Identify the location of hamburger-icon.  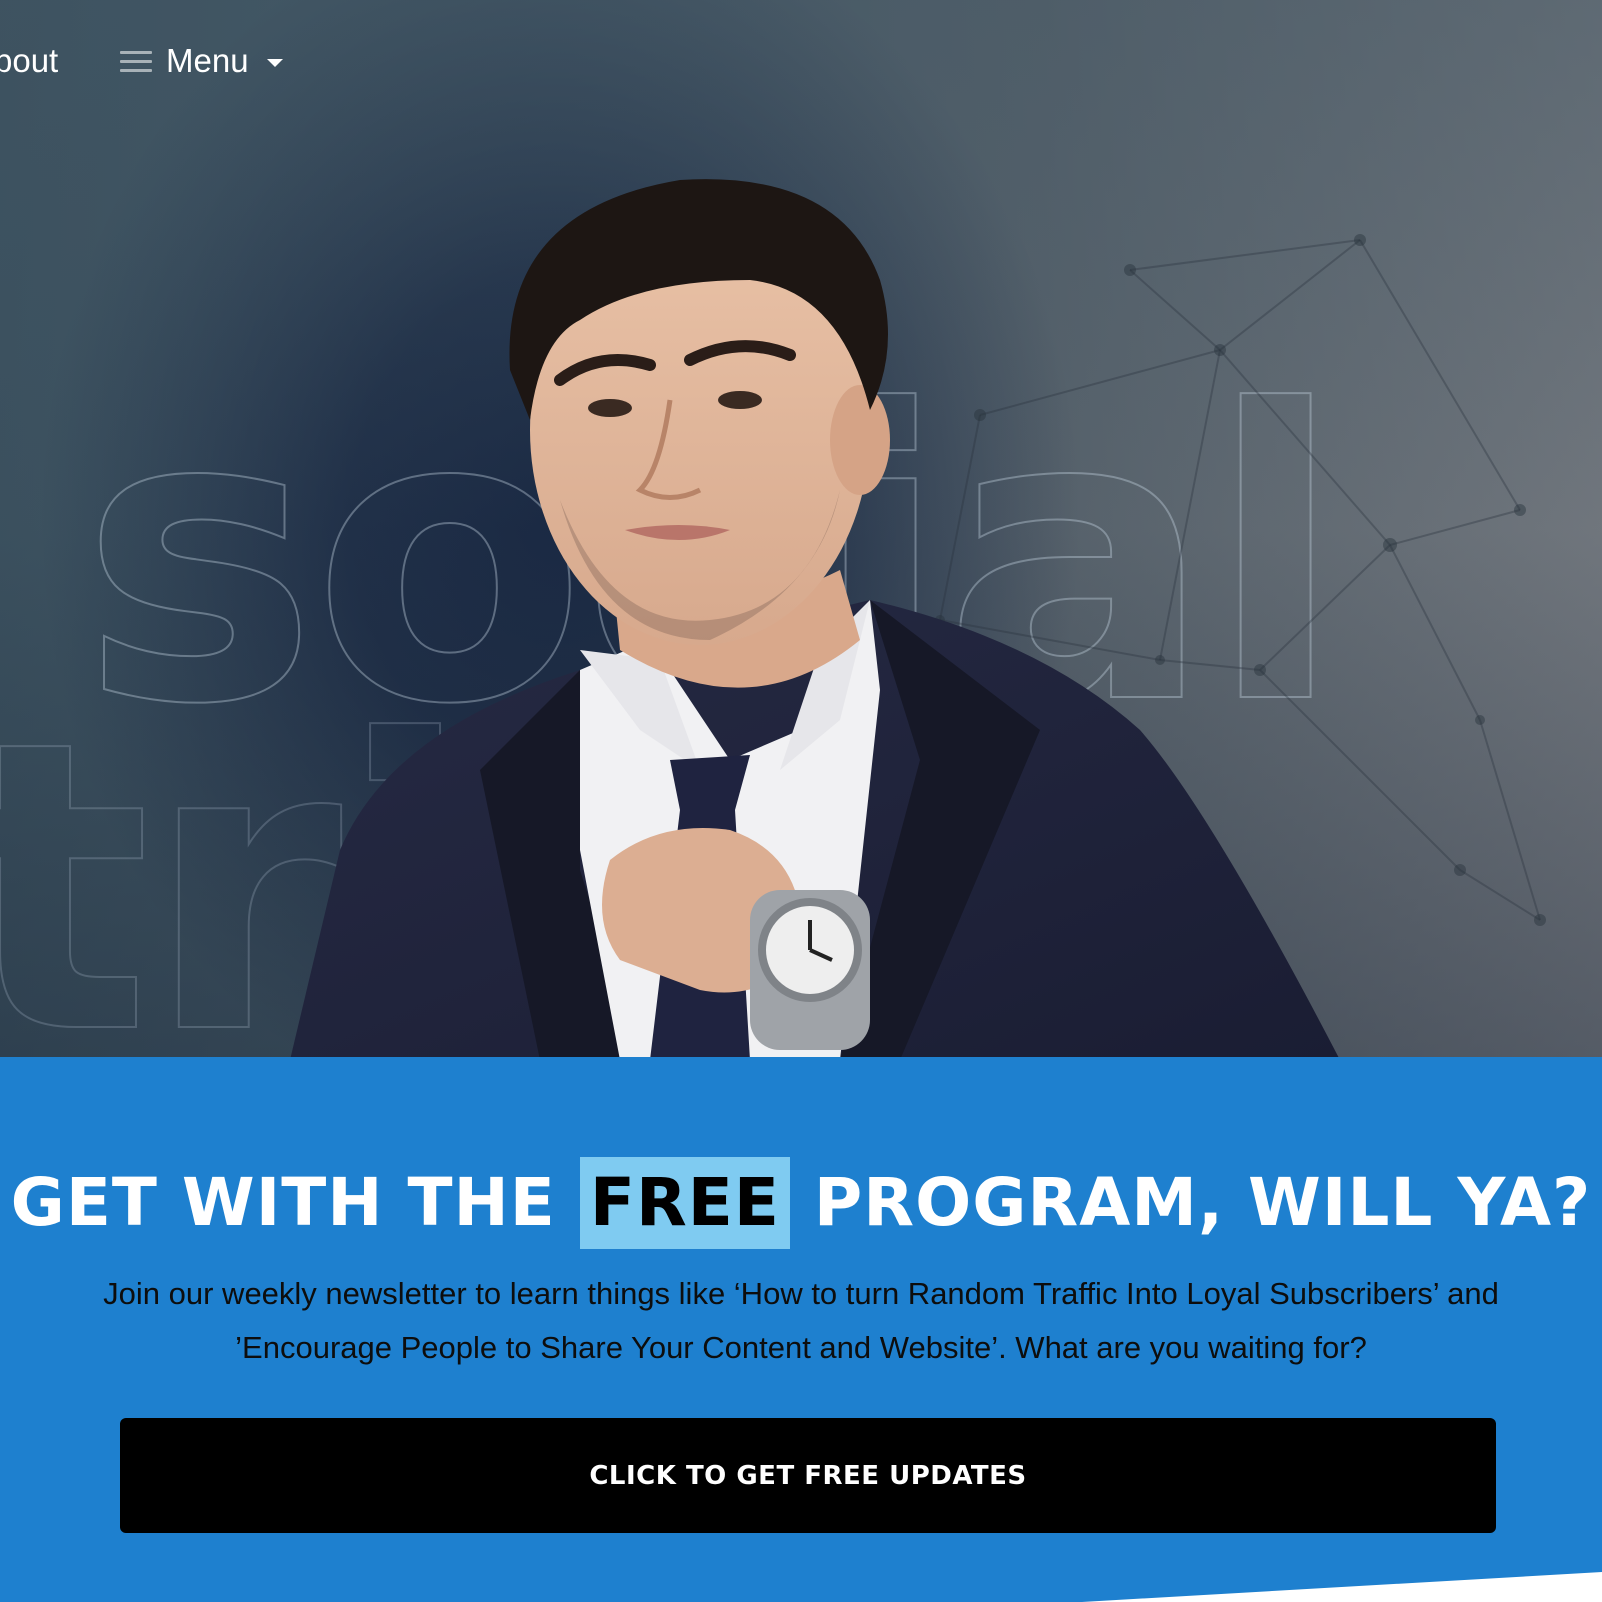
(136, 61).